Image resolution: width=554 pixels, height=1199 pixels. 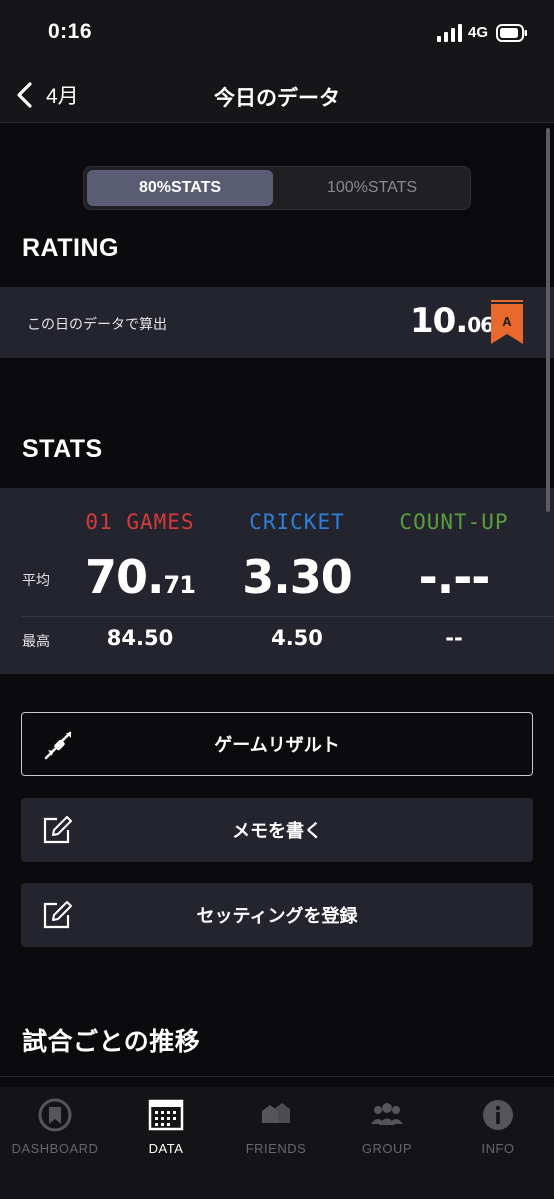 I want to click on register-setting-label: セッティングを登録, so click(x=277, y=916).